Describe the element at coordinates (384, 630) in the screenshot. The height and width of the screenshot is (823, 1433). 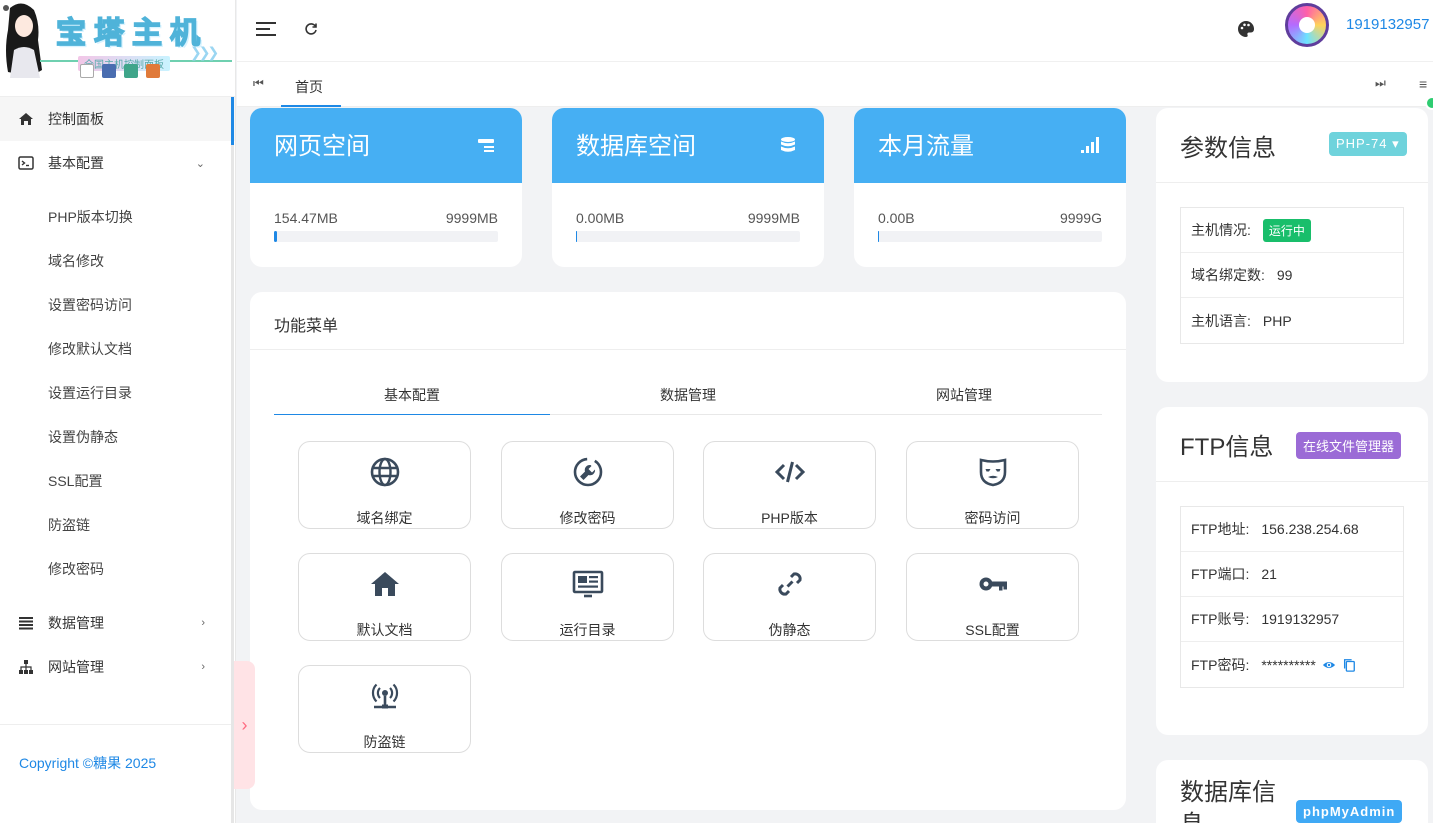
I see `button-label: 默认文档` at that location.